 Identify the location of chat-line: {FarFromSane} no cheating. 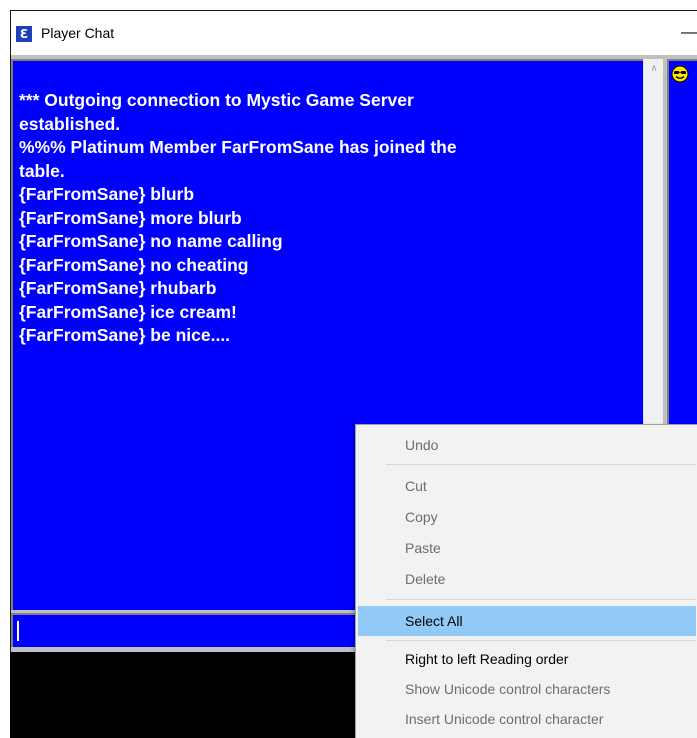
(134, 264).